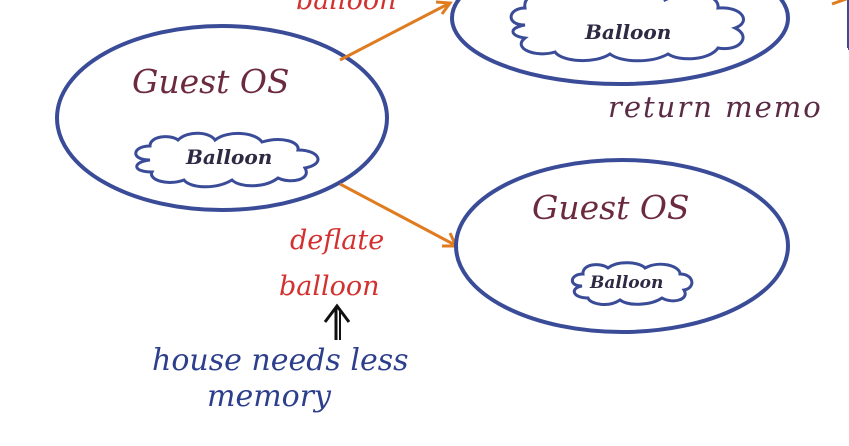 This screenshot has height=446, width=849. I want to click on guest-os-label-deflated: Guest OS, so click(611, 207).